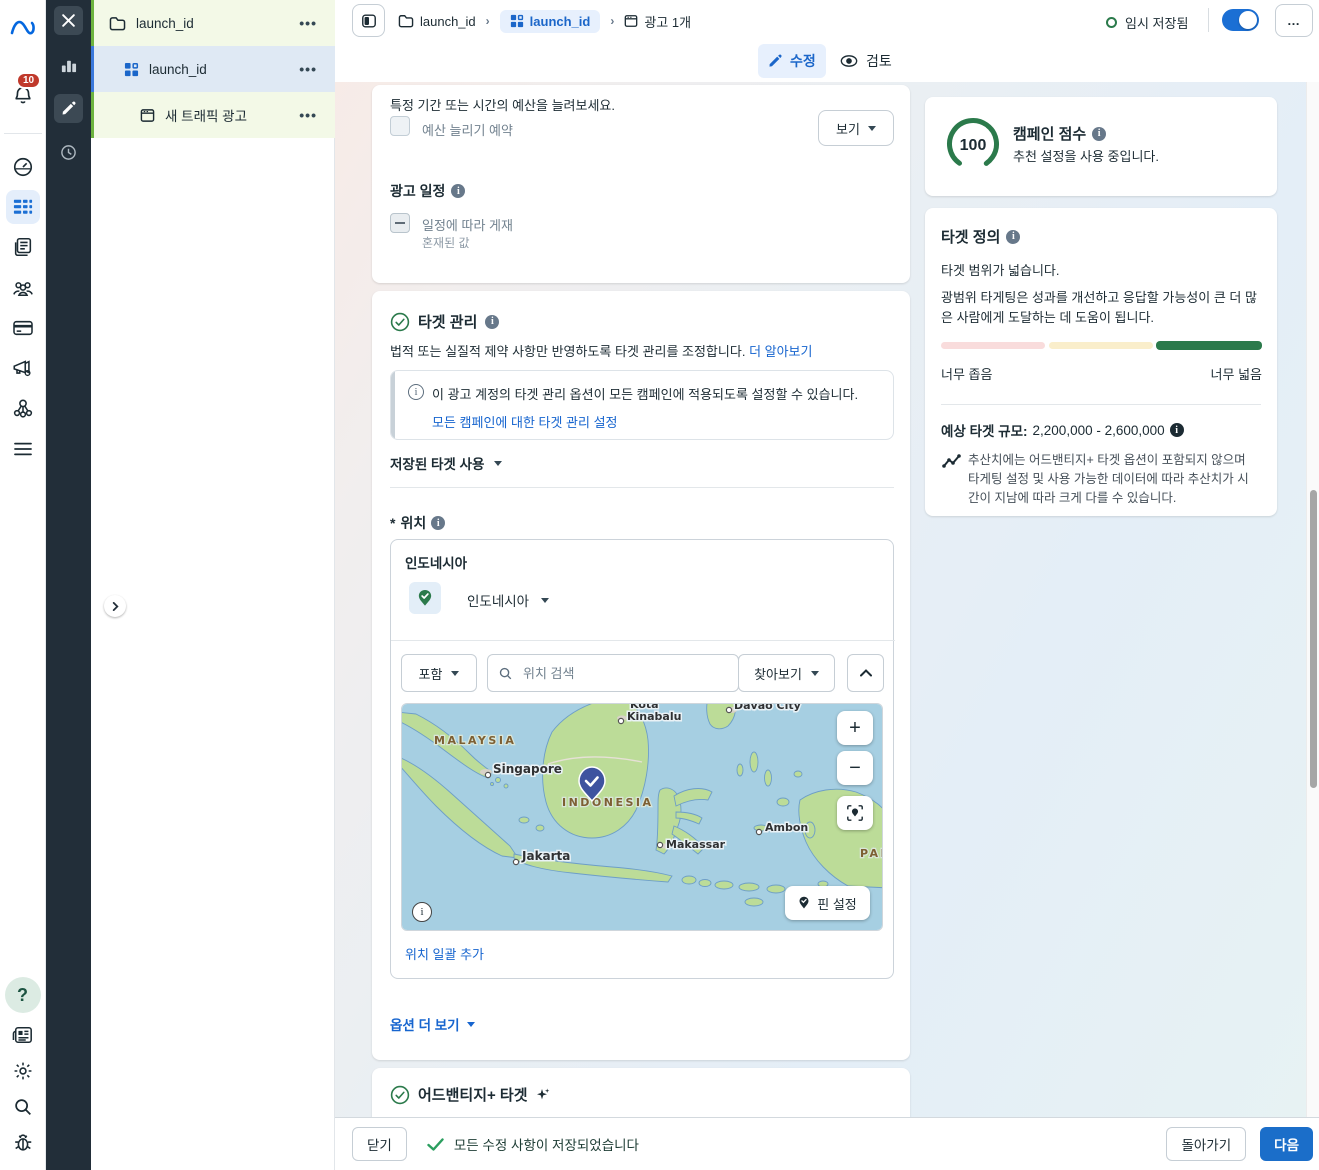  What do you see at coordinates (1313, 639) in the screenshot?
I see `scrollbar-thumb` at bounding box center [1313, 639].